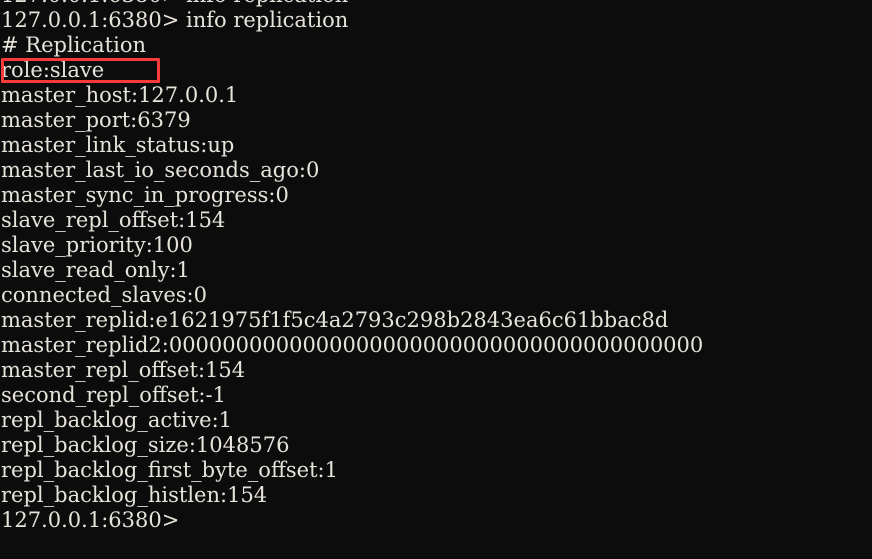 The height and width of the screenshot is (559, 872). What do you see at coordinates (90, 520) in the screenshot?
I see `terminal-line: 127.0.0.1:6380>` at bounding box center [90, 520].